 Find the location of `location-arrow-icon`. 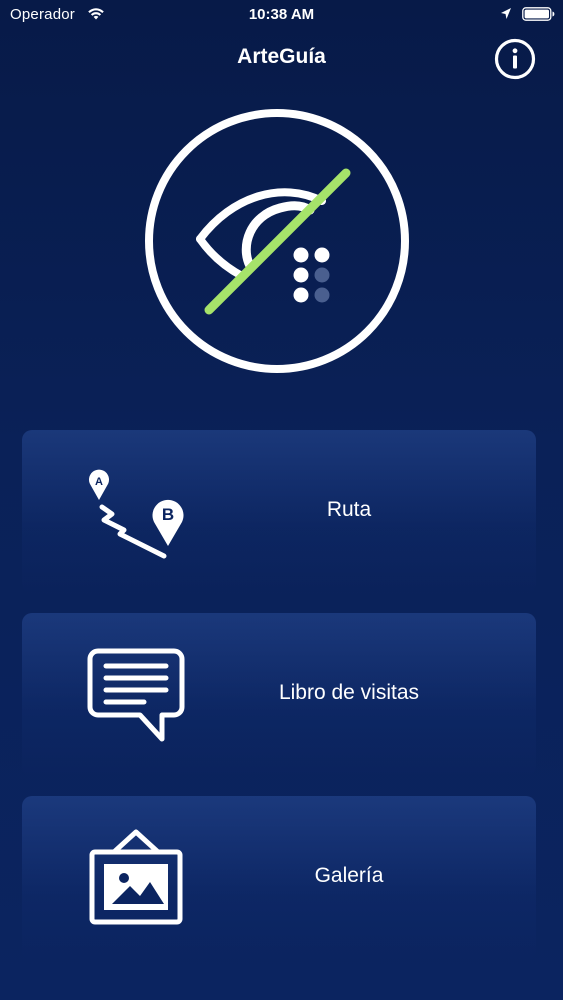

location-arrow-icon is located at coordinates (506, 13).